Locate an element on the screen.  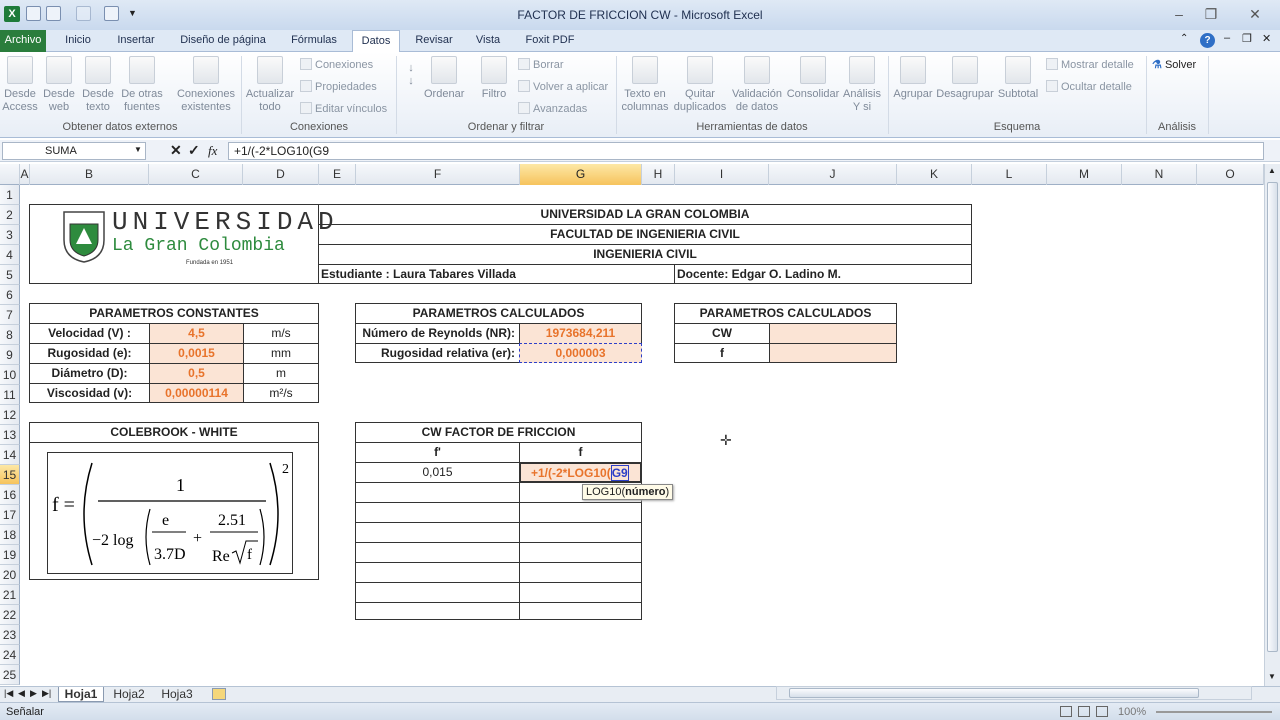
cw-col-fprime: f' is located at coordinates (437, 452).